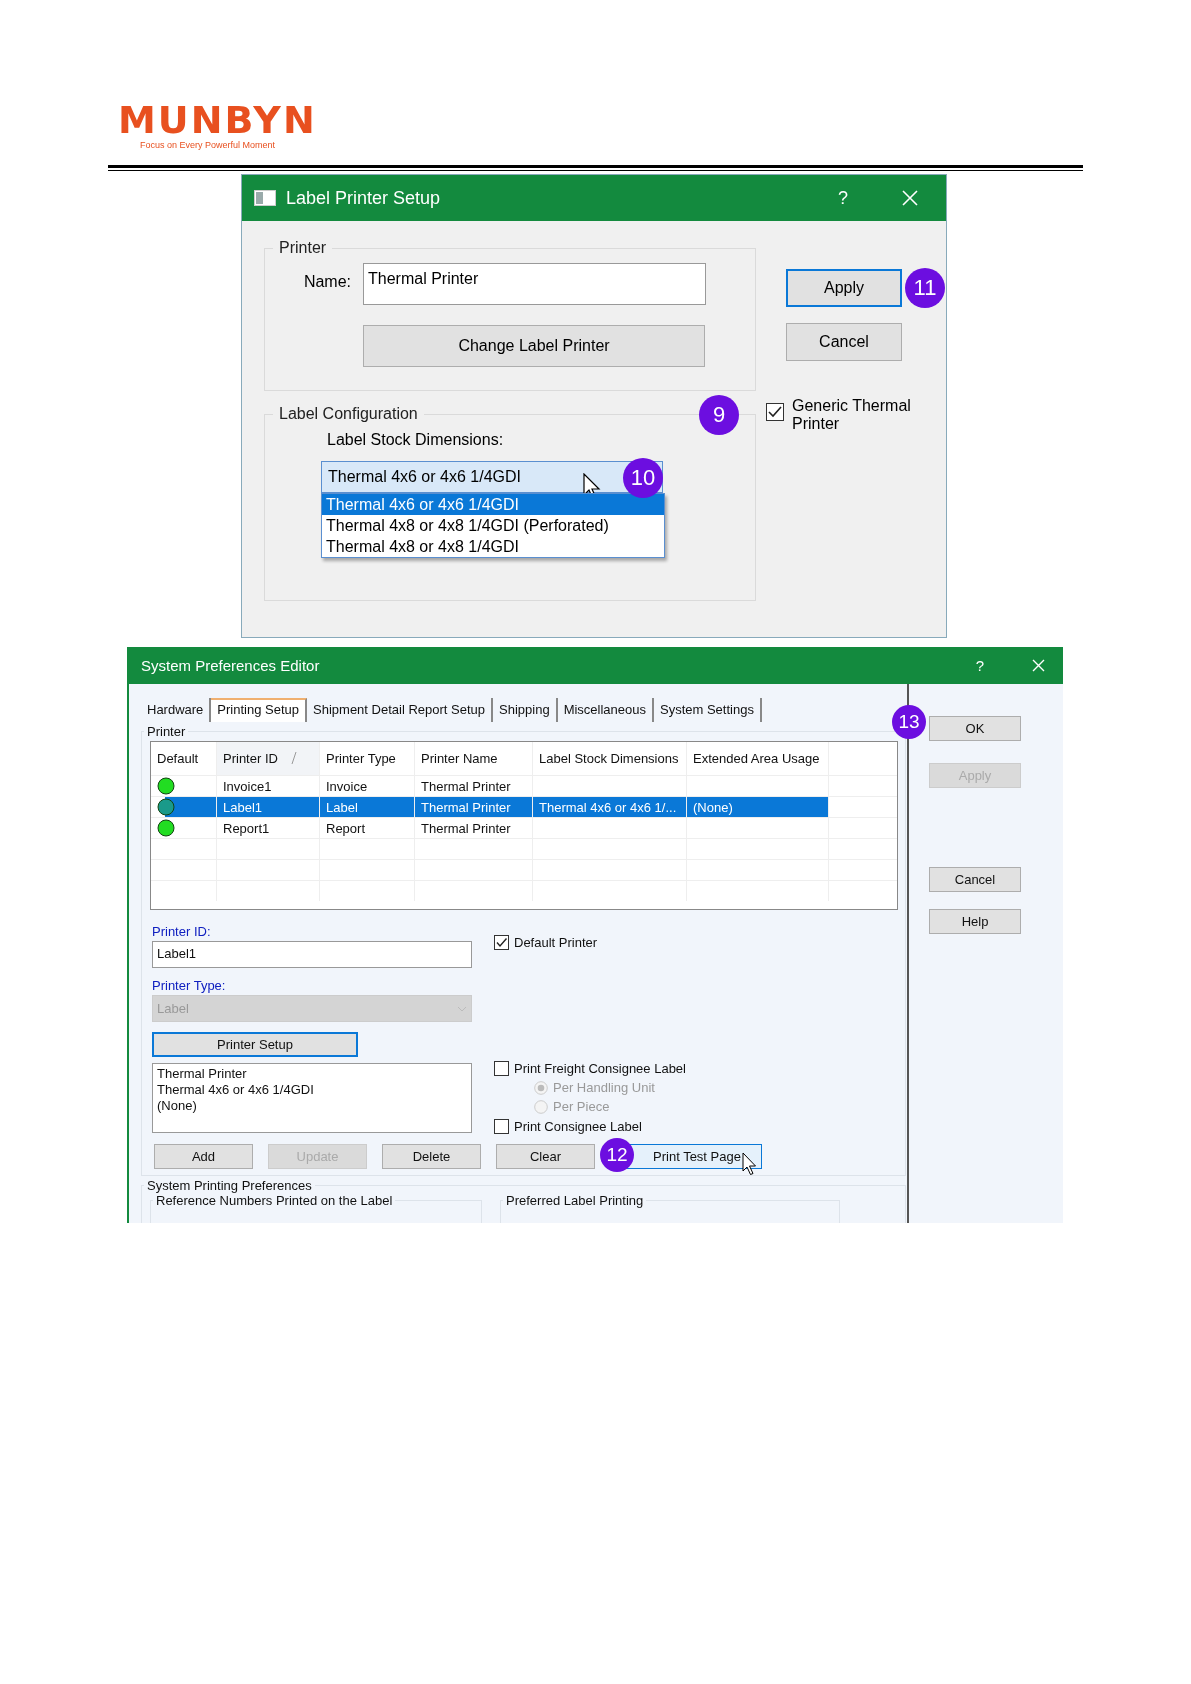 This screenshot has width=1191, height=1684. What do you see at coordinates (267, 786) in the screenshot?
I see `table-cell: Invoice1` at bounding box center [267, 786].